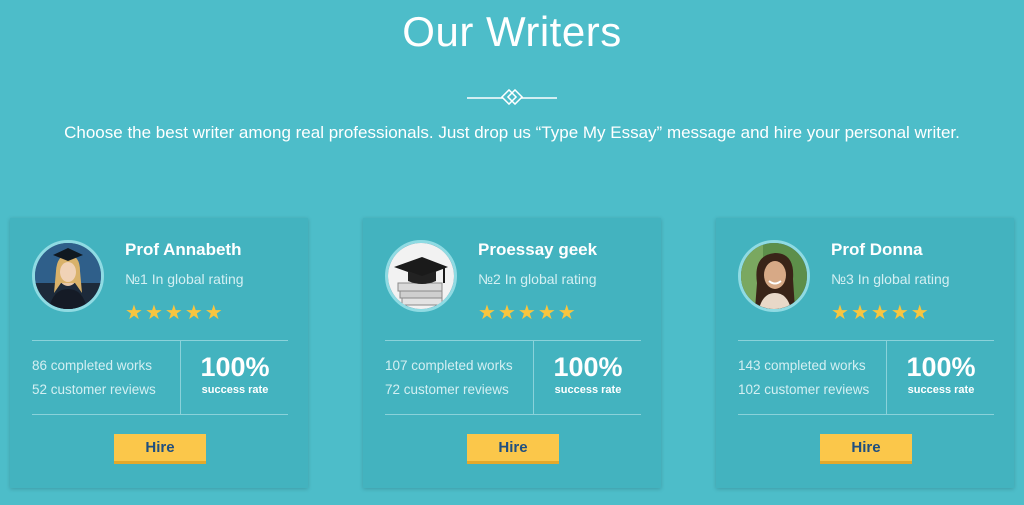 The width and height of the screenshot is (1024, 505). Describe the element at coordinates (449, 365) in the screenshot. I see `completed-works: 107 completed works` at that location.